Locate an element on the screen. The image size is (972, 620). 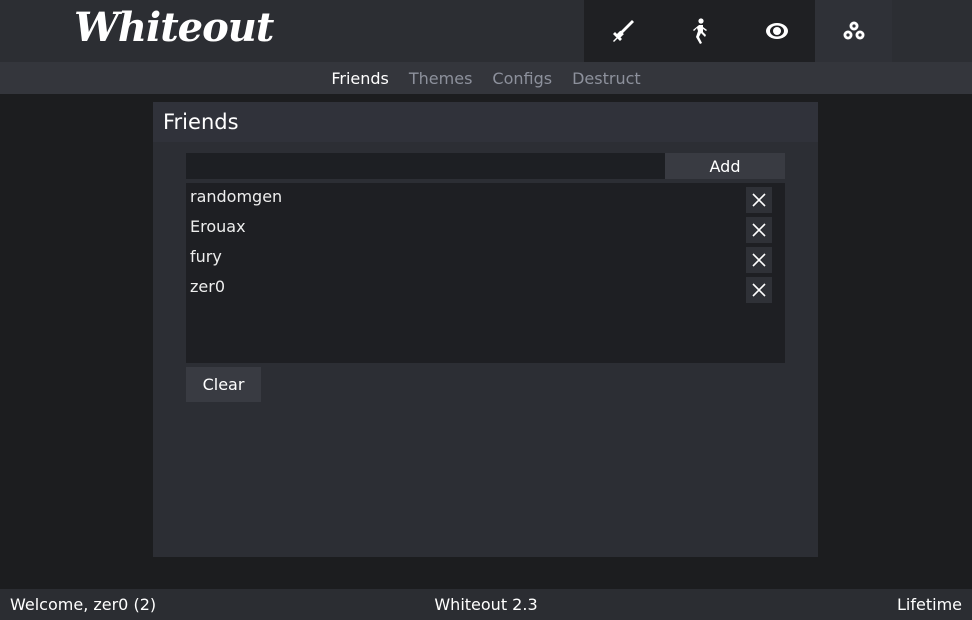
tab-combat is located at coordinates (622, 31).